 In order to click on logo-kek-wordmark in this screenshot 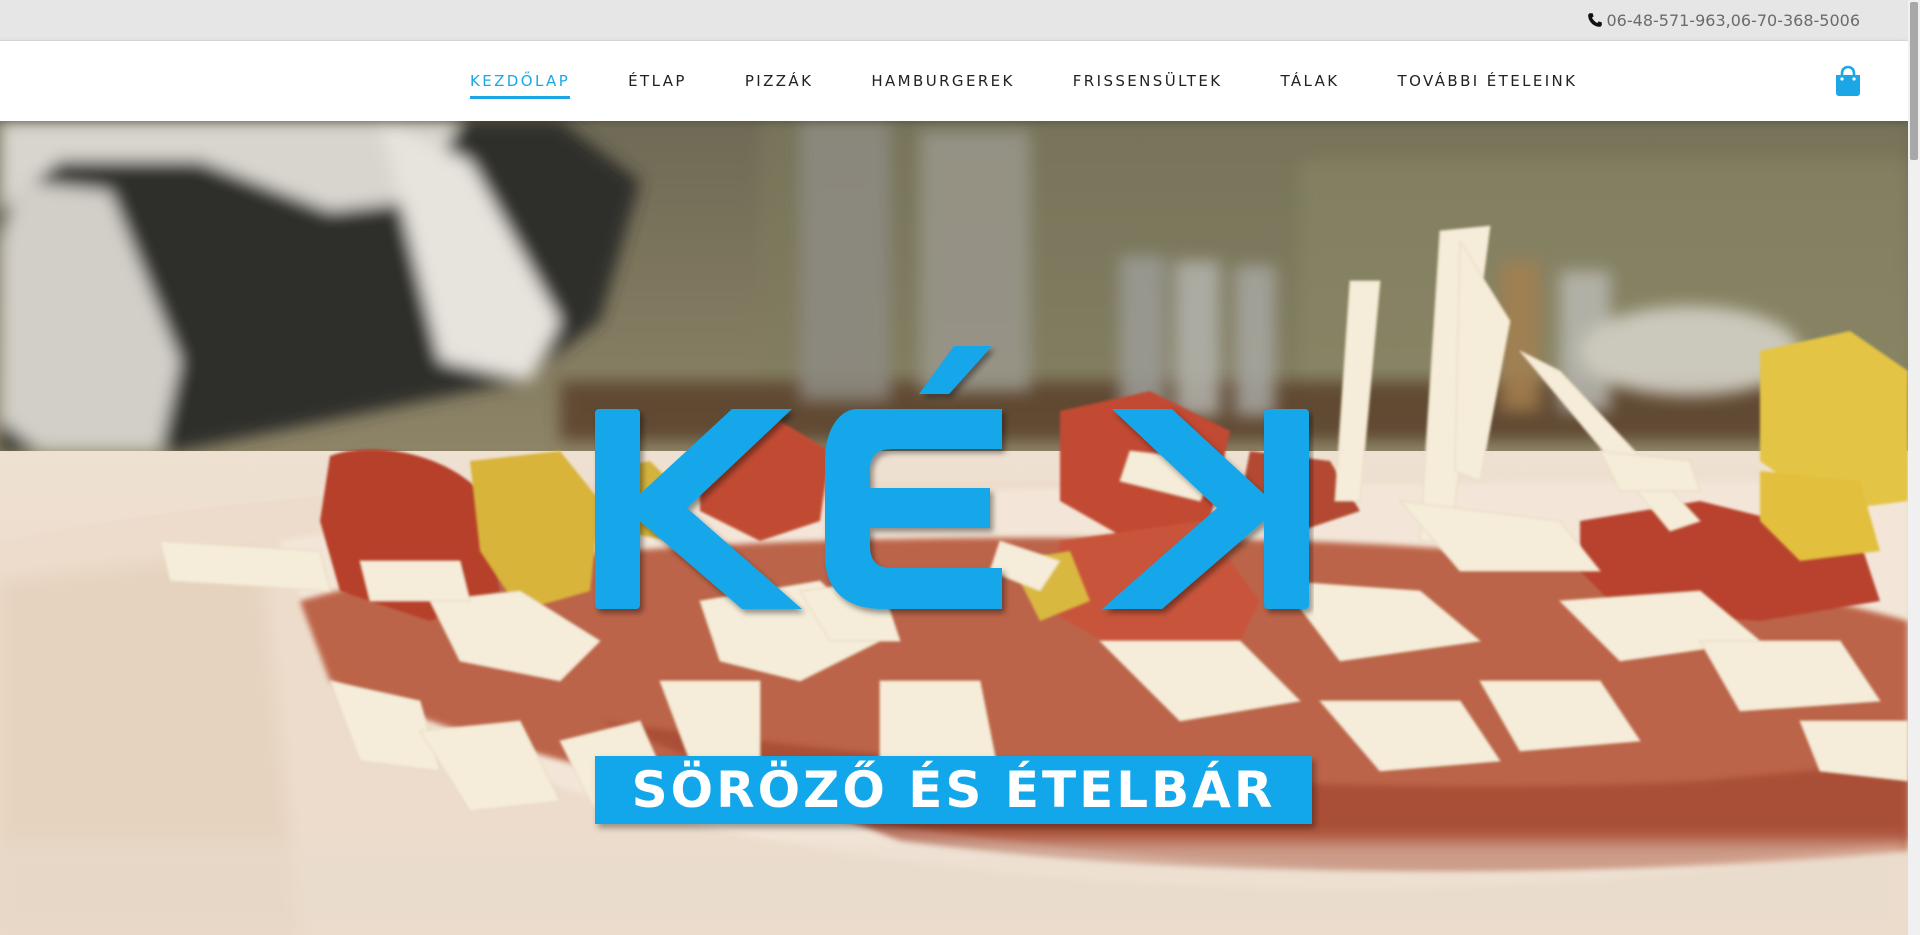, I will do `click(952, 477)`.